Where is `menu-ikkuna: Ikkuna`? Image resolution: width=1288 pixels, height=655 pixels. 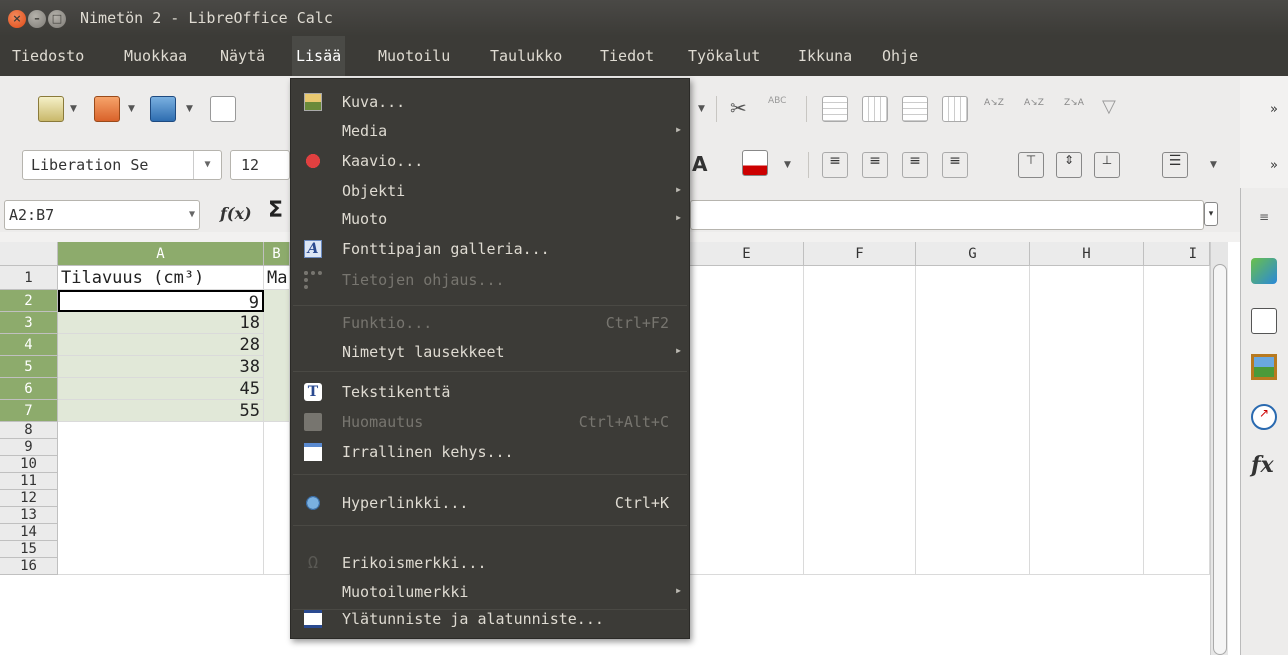
menu-ikkuna: Ikkuna is located at coordinates (825, 56).